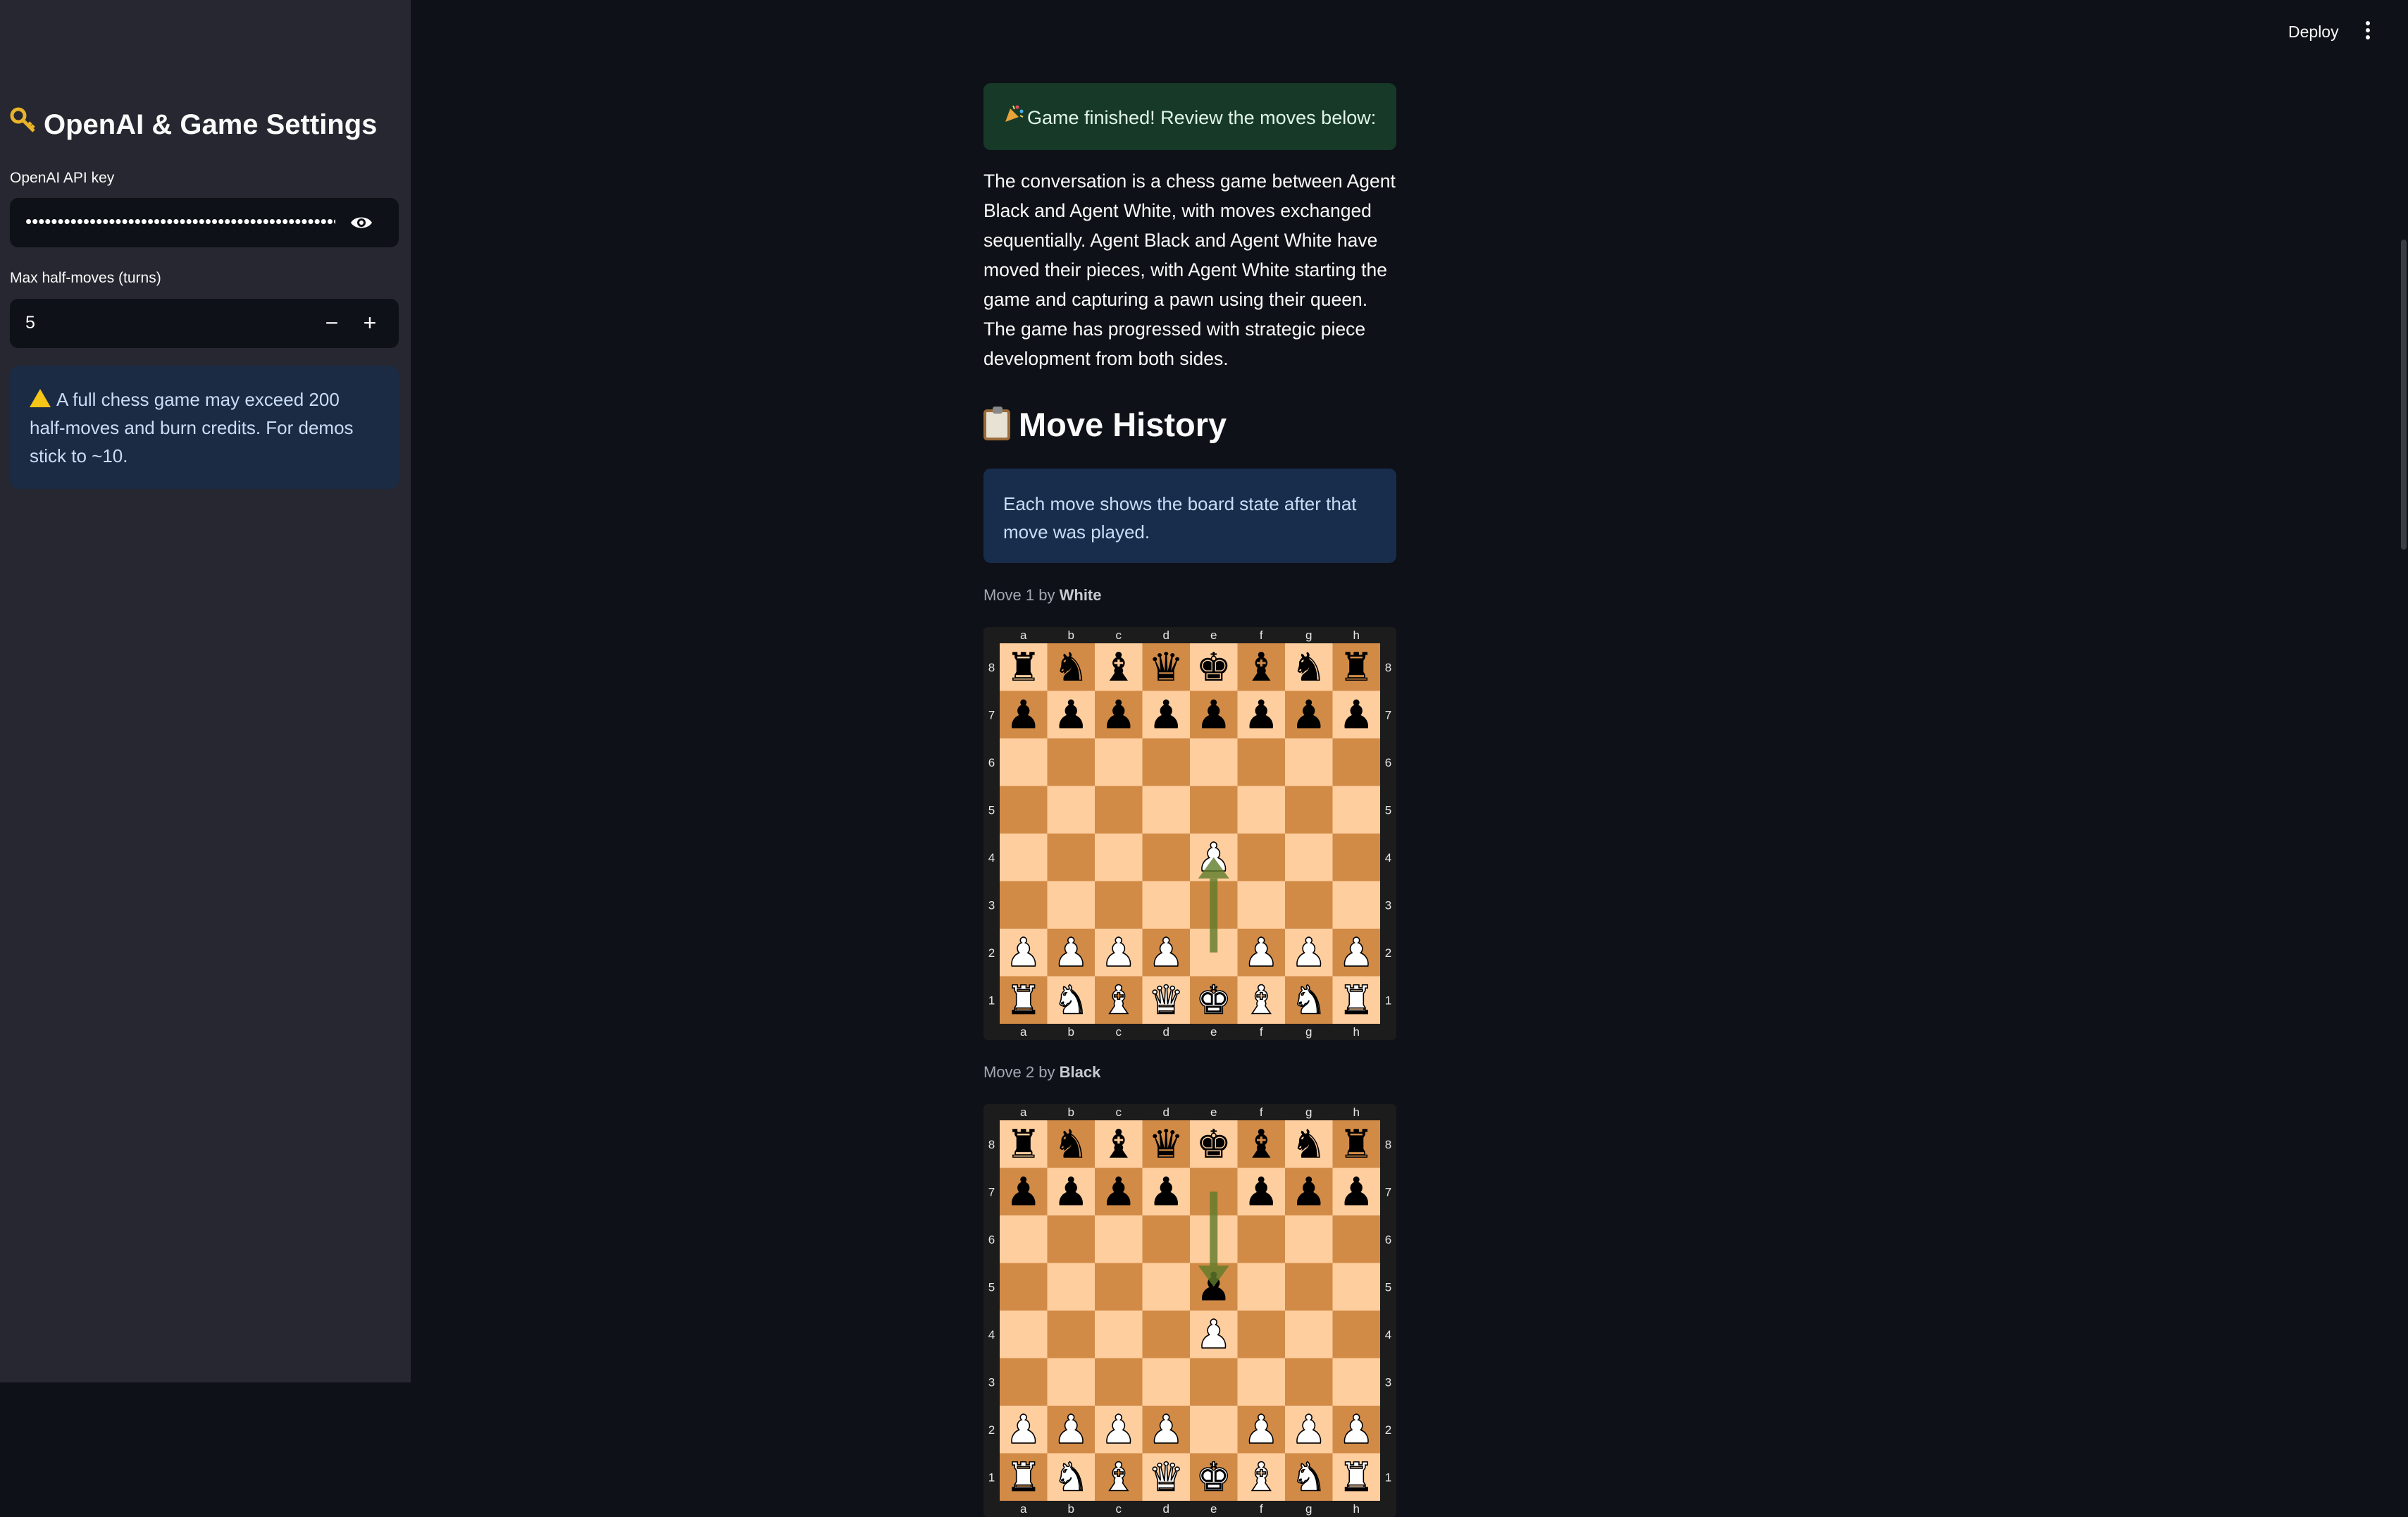 This screenshot has height=1517, width=2408. I want to click on deploy-button: Deploy, so click(2313, 32).